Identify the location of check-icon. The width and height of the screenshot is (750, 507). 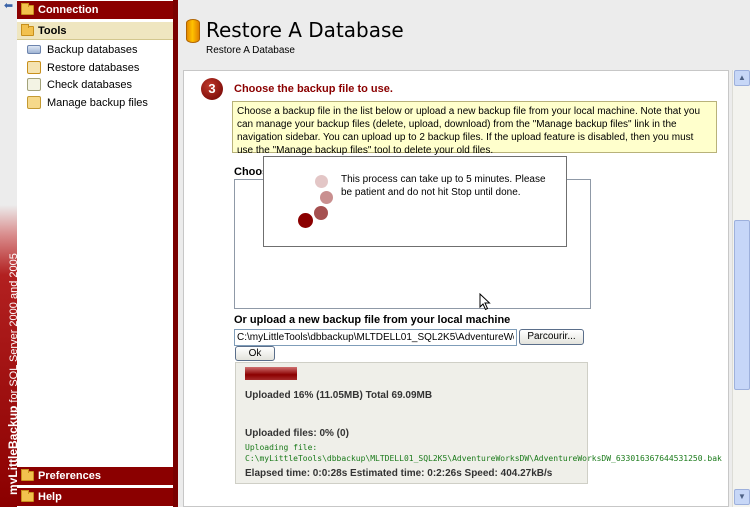
(34, 84).